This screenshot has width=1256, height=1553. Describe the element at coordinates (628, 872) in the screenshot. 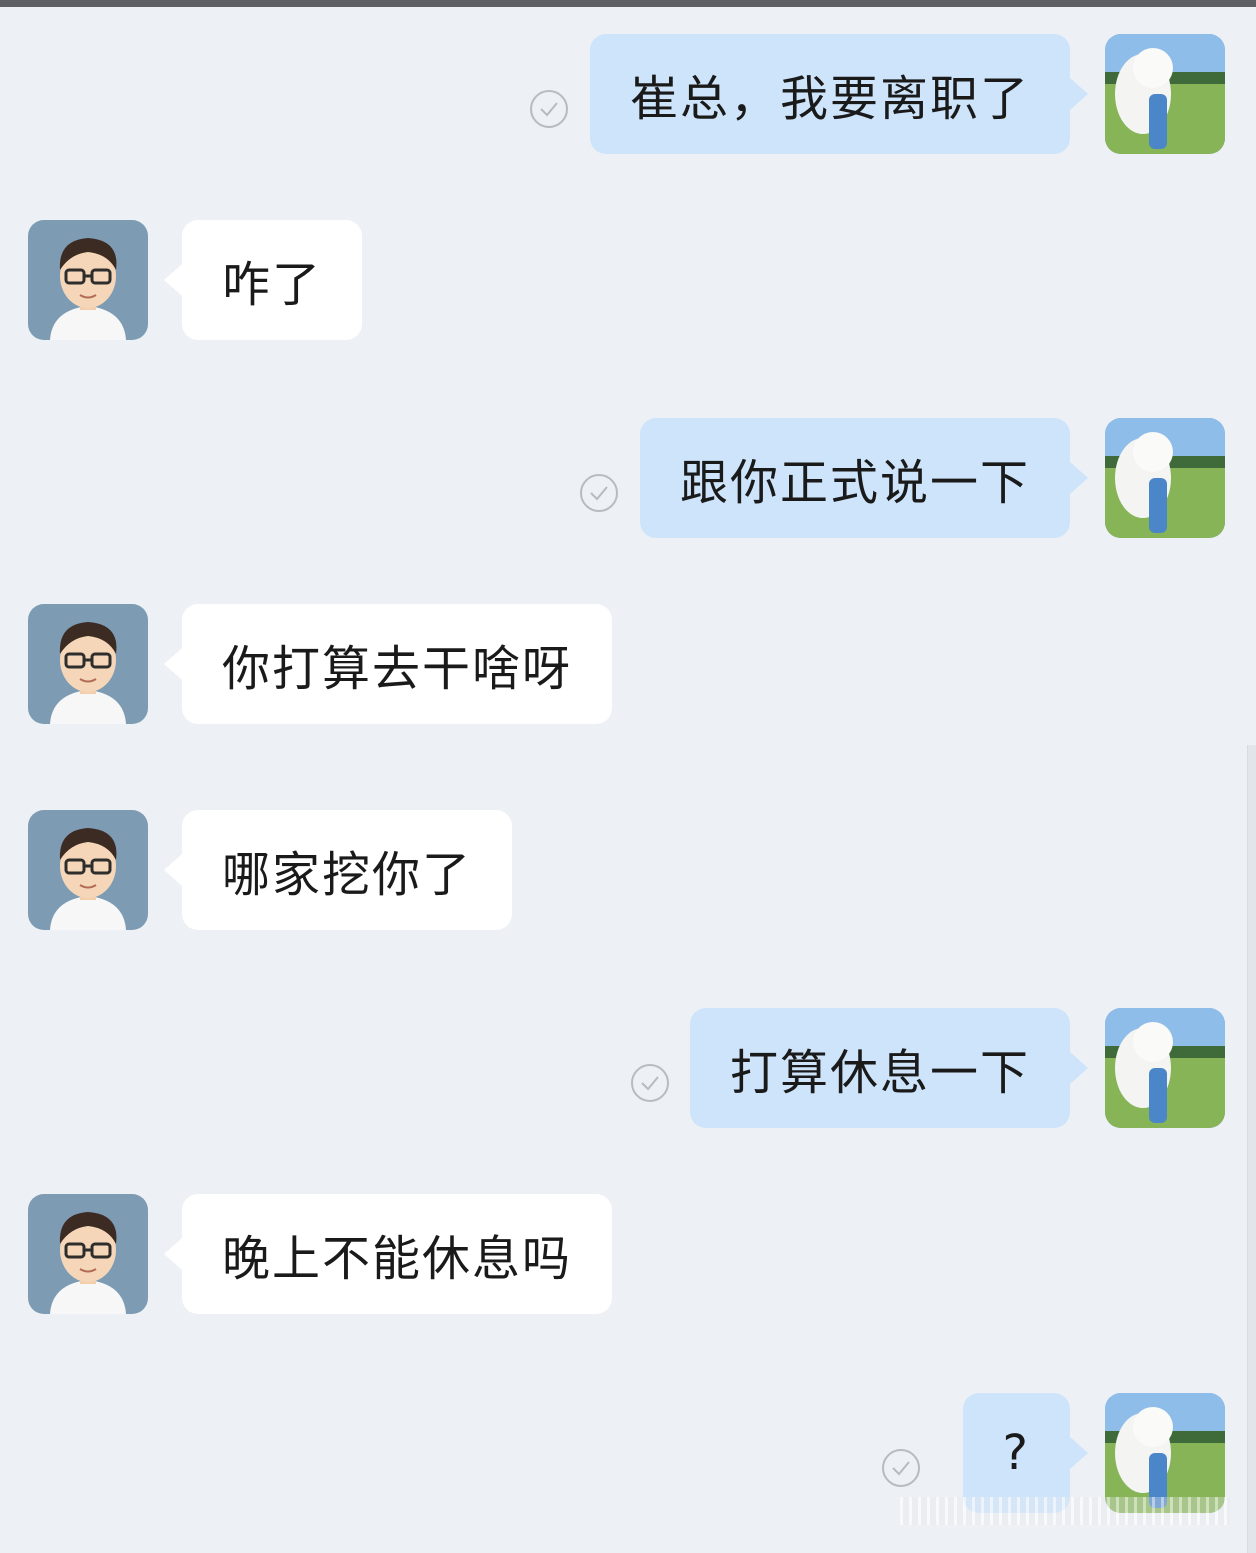

I see `message-row-incoming: 哪家挖你了` at that location.